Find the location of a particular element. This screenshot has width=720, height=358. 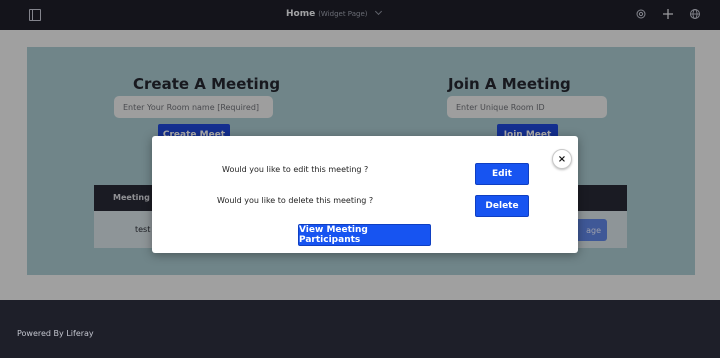

delete-question-text: Would you like to delete this meeting ? is located at coordinates (295, 200).